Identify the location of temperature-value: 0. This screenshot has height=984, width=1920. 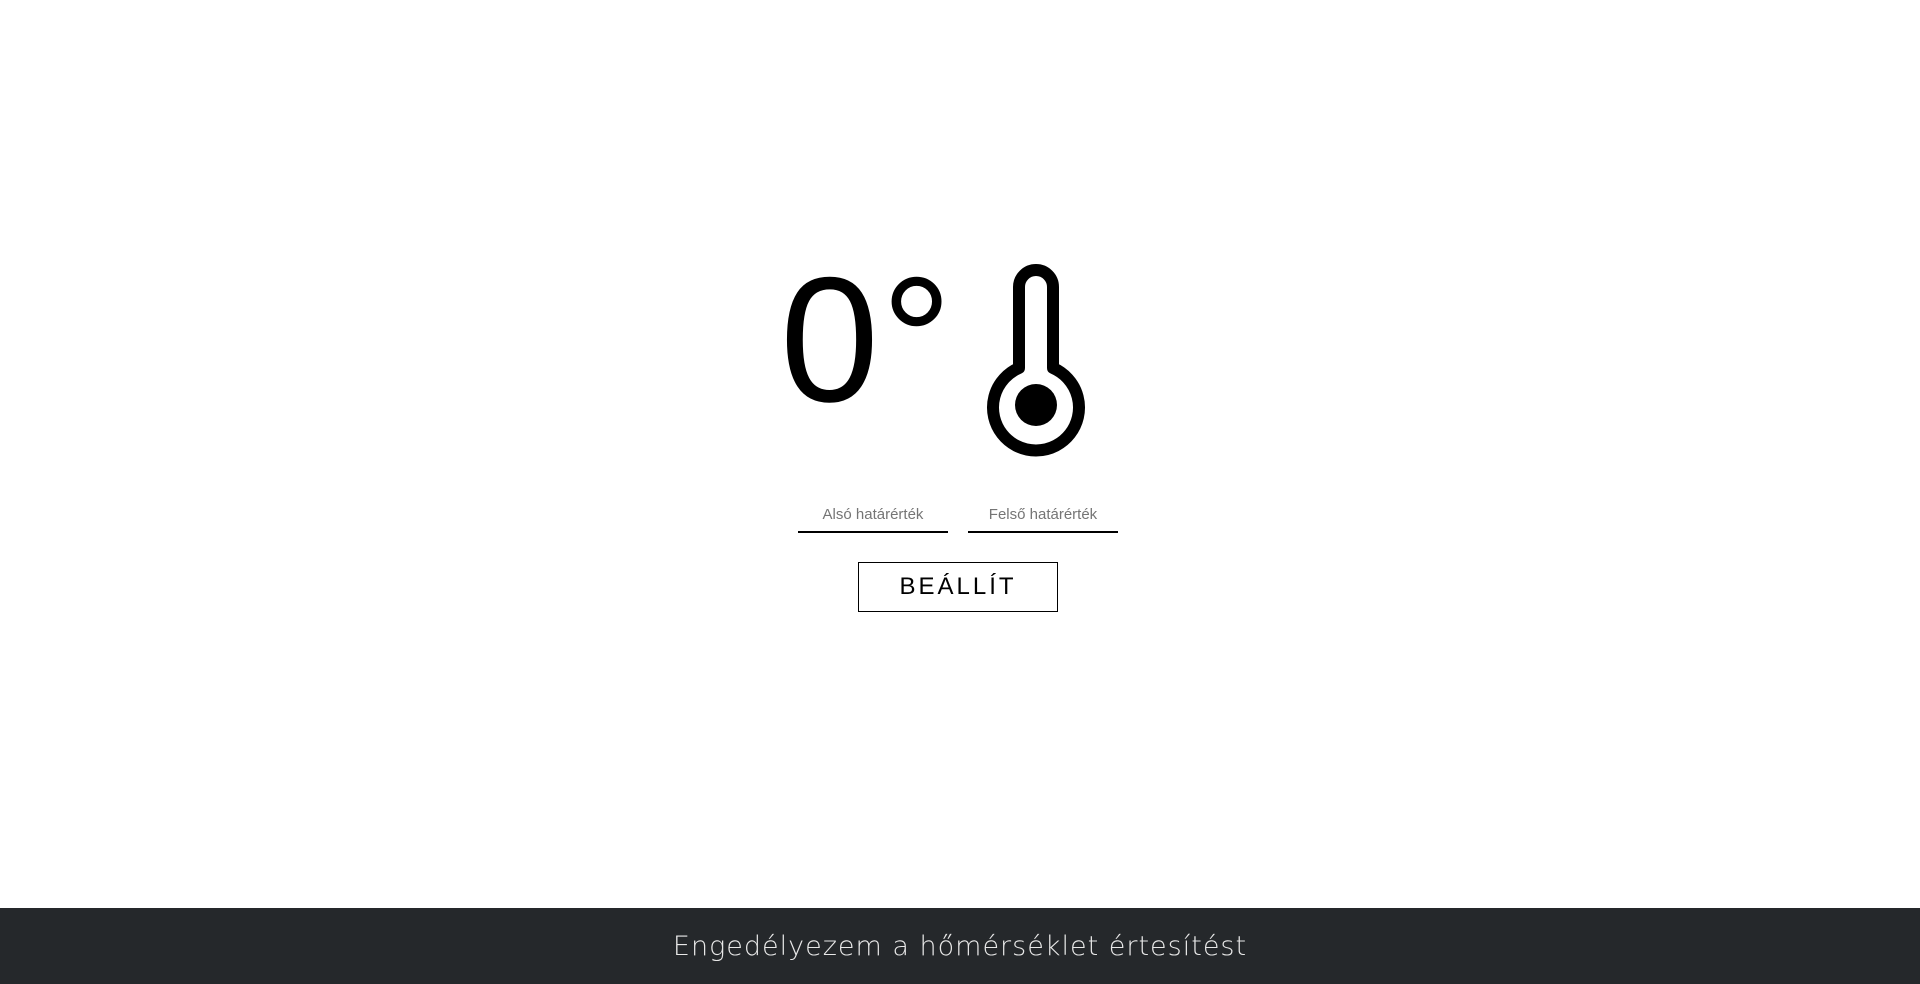
(830, 339).